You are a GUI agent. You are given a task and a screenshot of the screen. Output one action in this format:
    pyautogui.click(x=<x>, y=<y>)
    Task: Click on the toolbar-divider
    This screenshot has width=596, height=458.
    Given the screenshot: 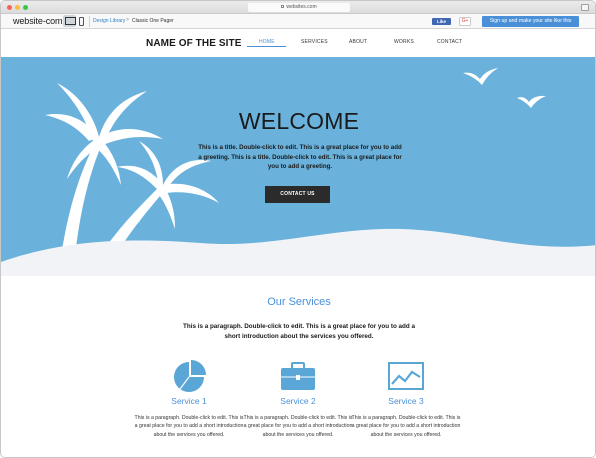 What is the action you would take?
    pyautogui.click(x=89, y=21)
    